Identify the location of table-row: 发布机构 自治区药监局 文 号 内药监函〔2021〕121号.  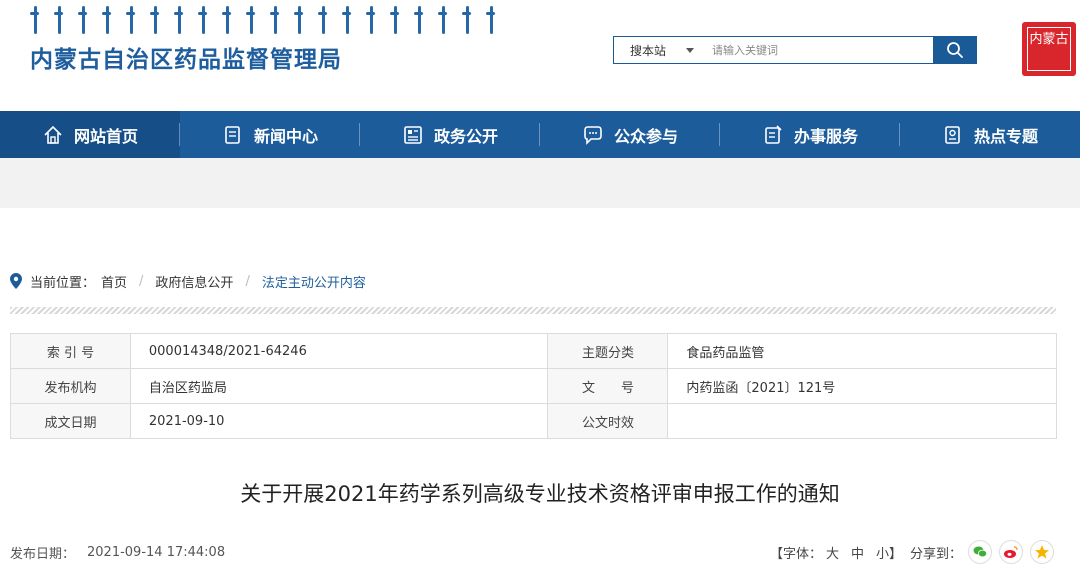
(533, 386).